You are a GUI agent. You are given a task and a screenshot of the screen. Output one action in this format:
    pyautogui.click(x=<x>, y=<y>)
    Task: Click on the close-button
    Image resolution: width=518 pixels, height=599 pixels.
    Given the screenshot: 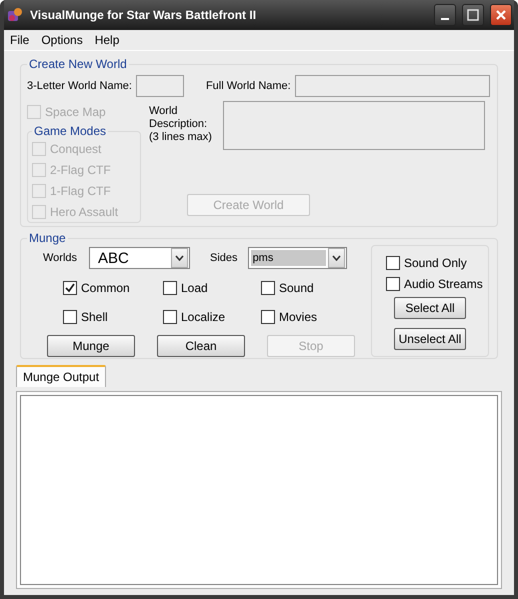 What is the action you would take?
    pyautogui.click(x=501, y=15)
    